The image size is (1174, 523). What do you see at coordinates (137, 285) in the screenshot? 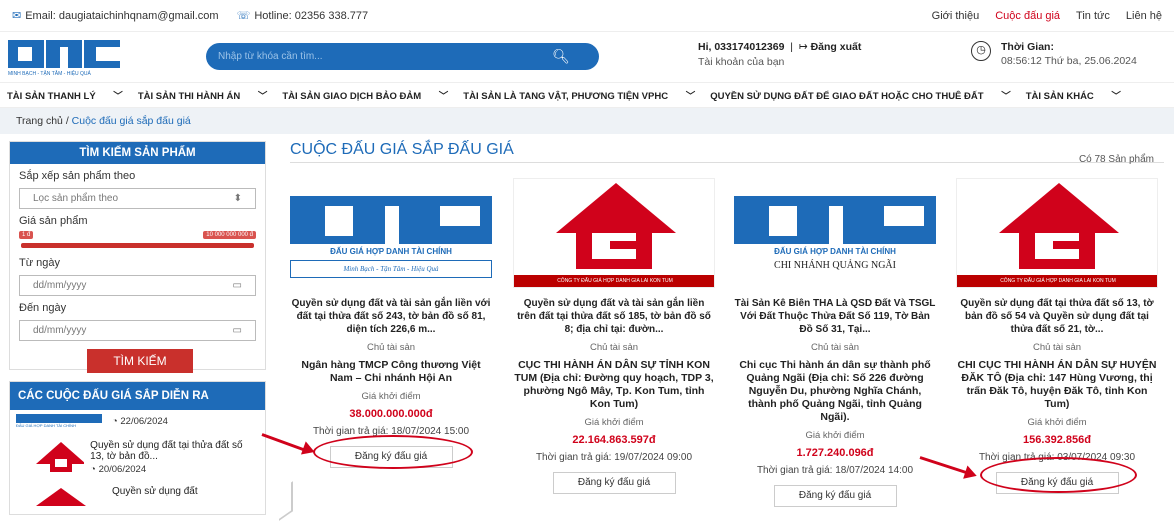
I see `from-date-field: dd/mm/yyyy ▭` at bounding box center [137, 285].